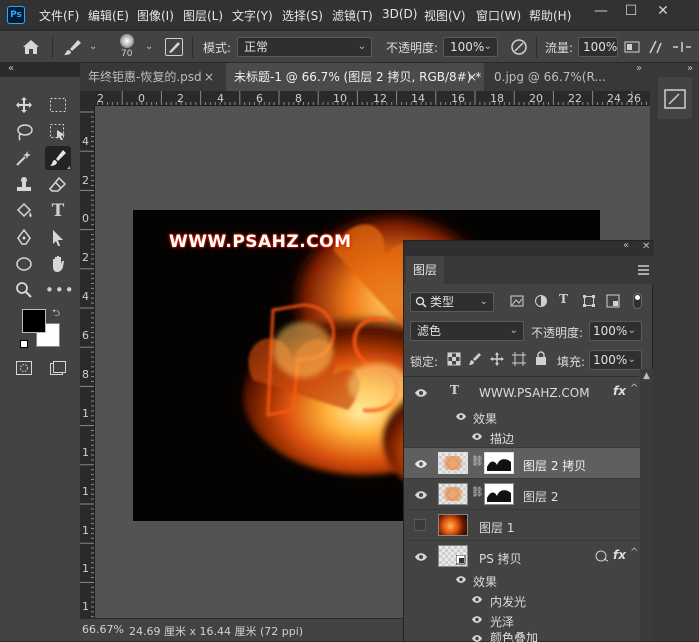 This screenshot has height=642, width=699. What do you see at coordinates (24, 290) in the screenshot?
I see `zoom-tool-icon` at bounding box center [24, 290].